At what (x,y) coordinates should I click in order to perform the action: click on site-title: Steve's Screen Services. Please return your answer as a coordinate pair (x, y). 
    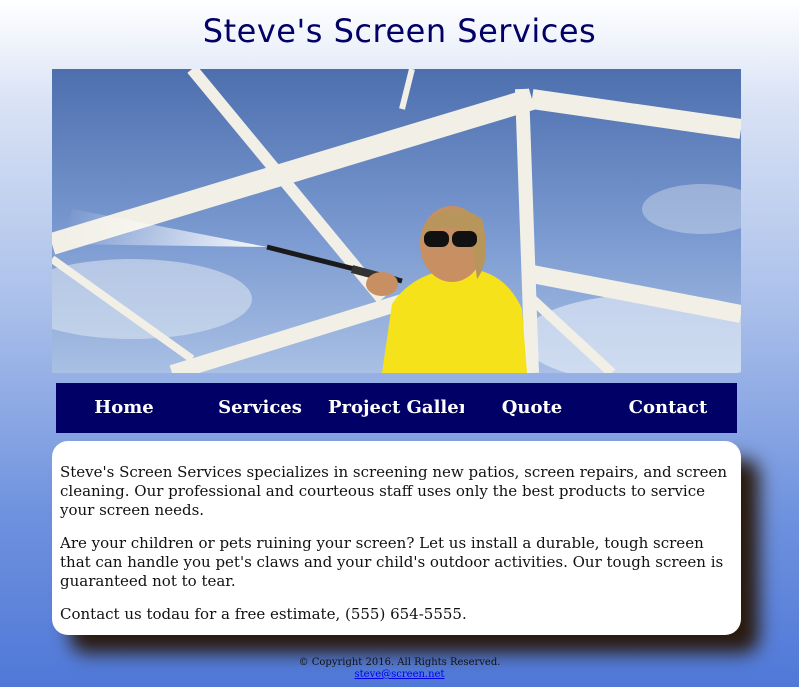
    Looking at the image, I should click on (399, 31).